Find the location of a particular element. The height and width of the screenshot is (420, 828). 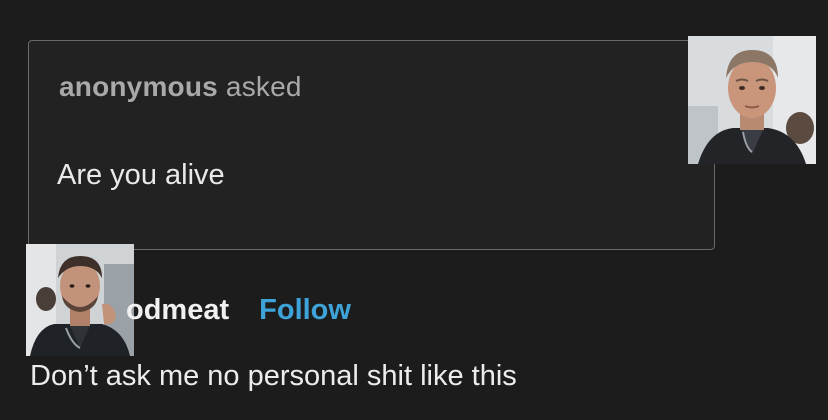

asker-avatar-photo is located at coordinates (752, 100).